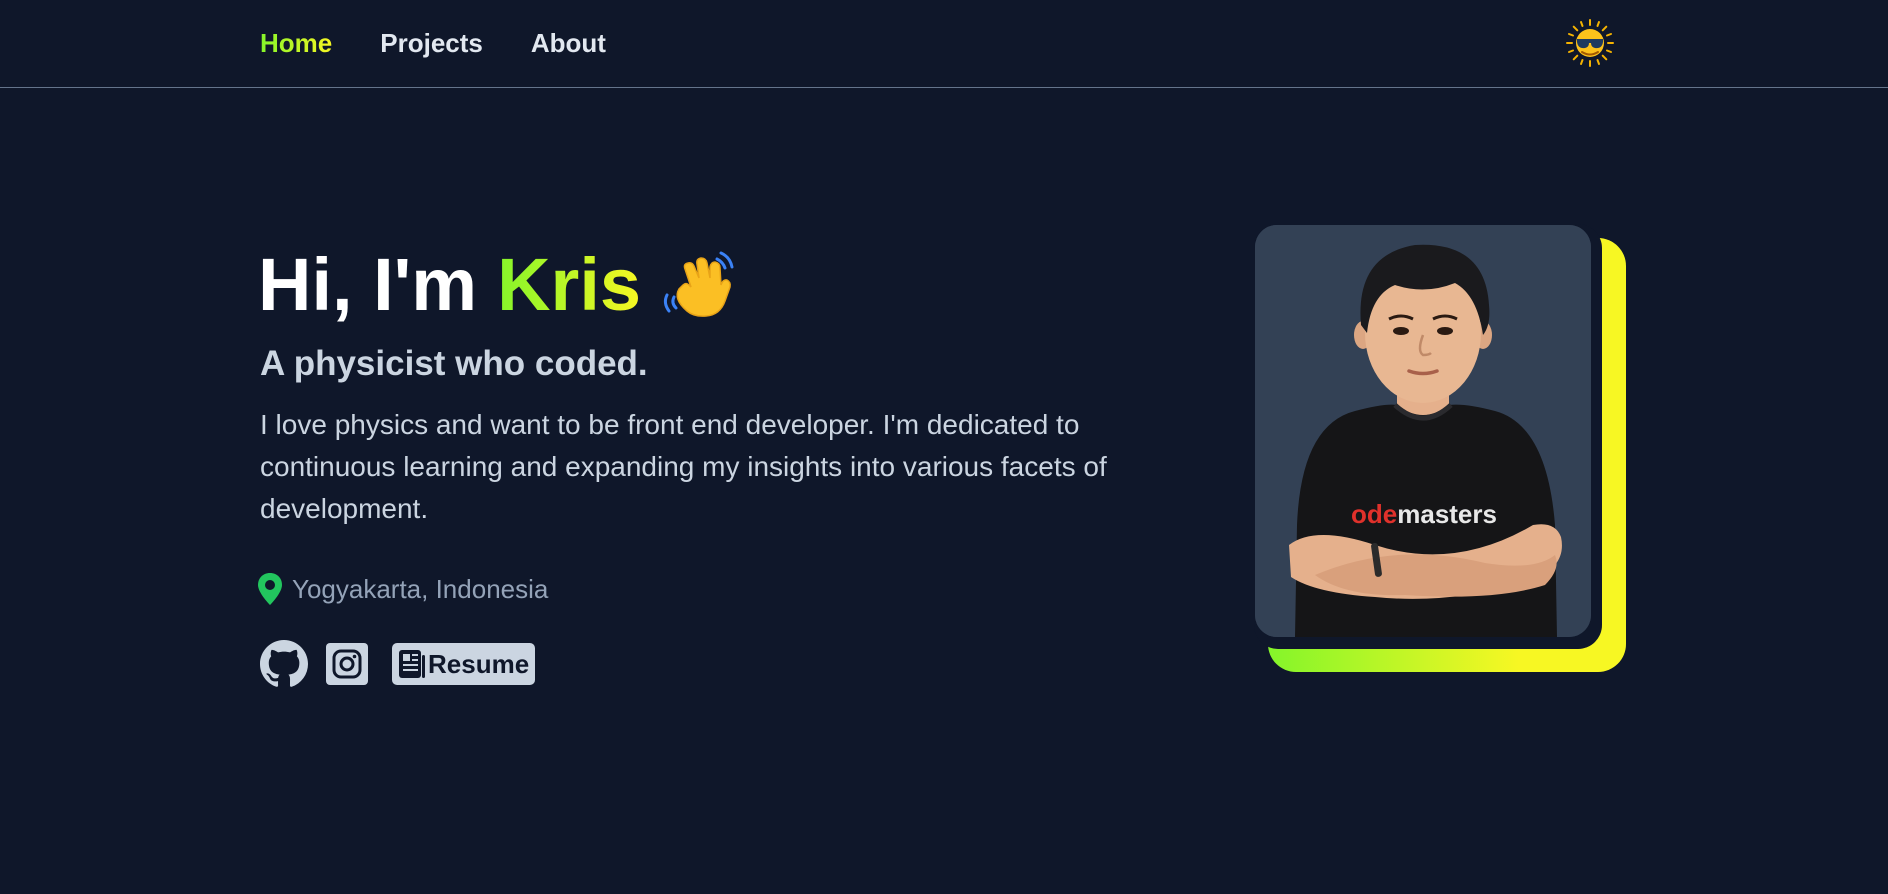  I want to click on instagram-icon, so click(347, 664).